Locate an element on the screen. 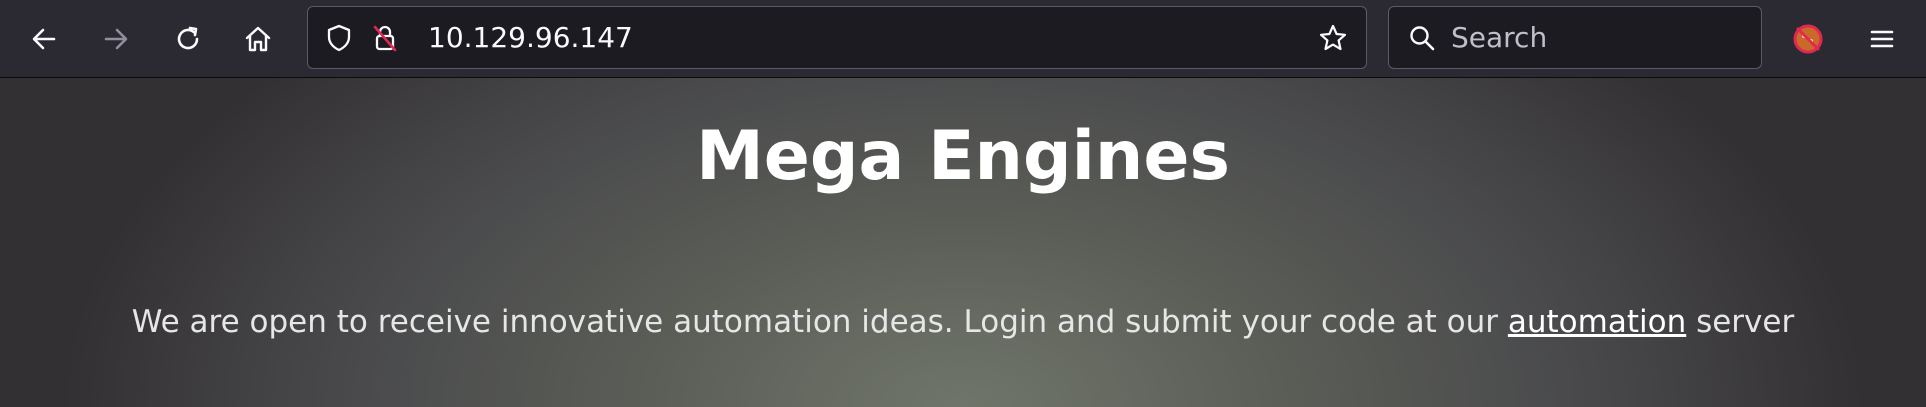 This screenshot has height=407, width=1926. home-icon is located at coordinates (258, 39).